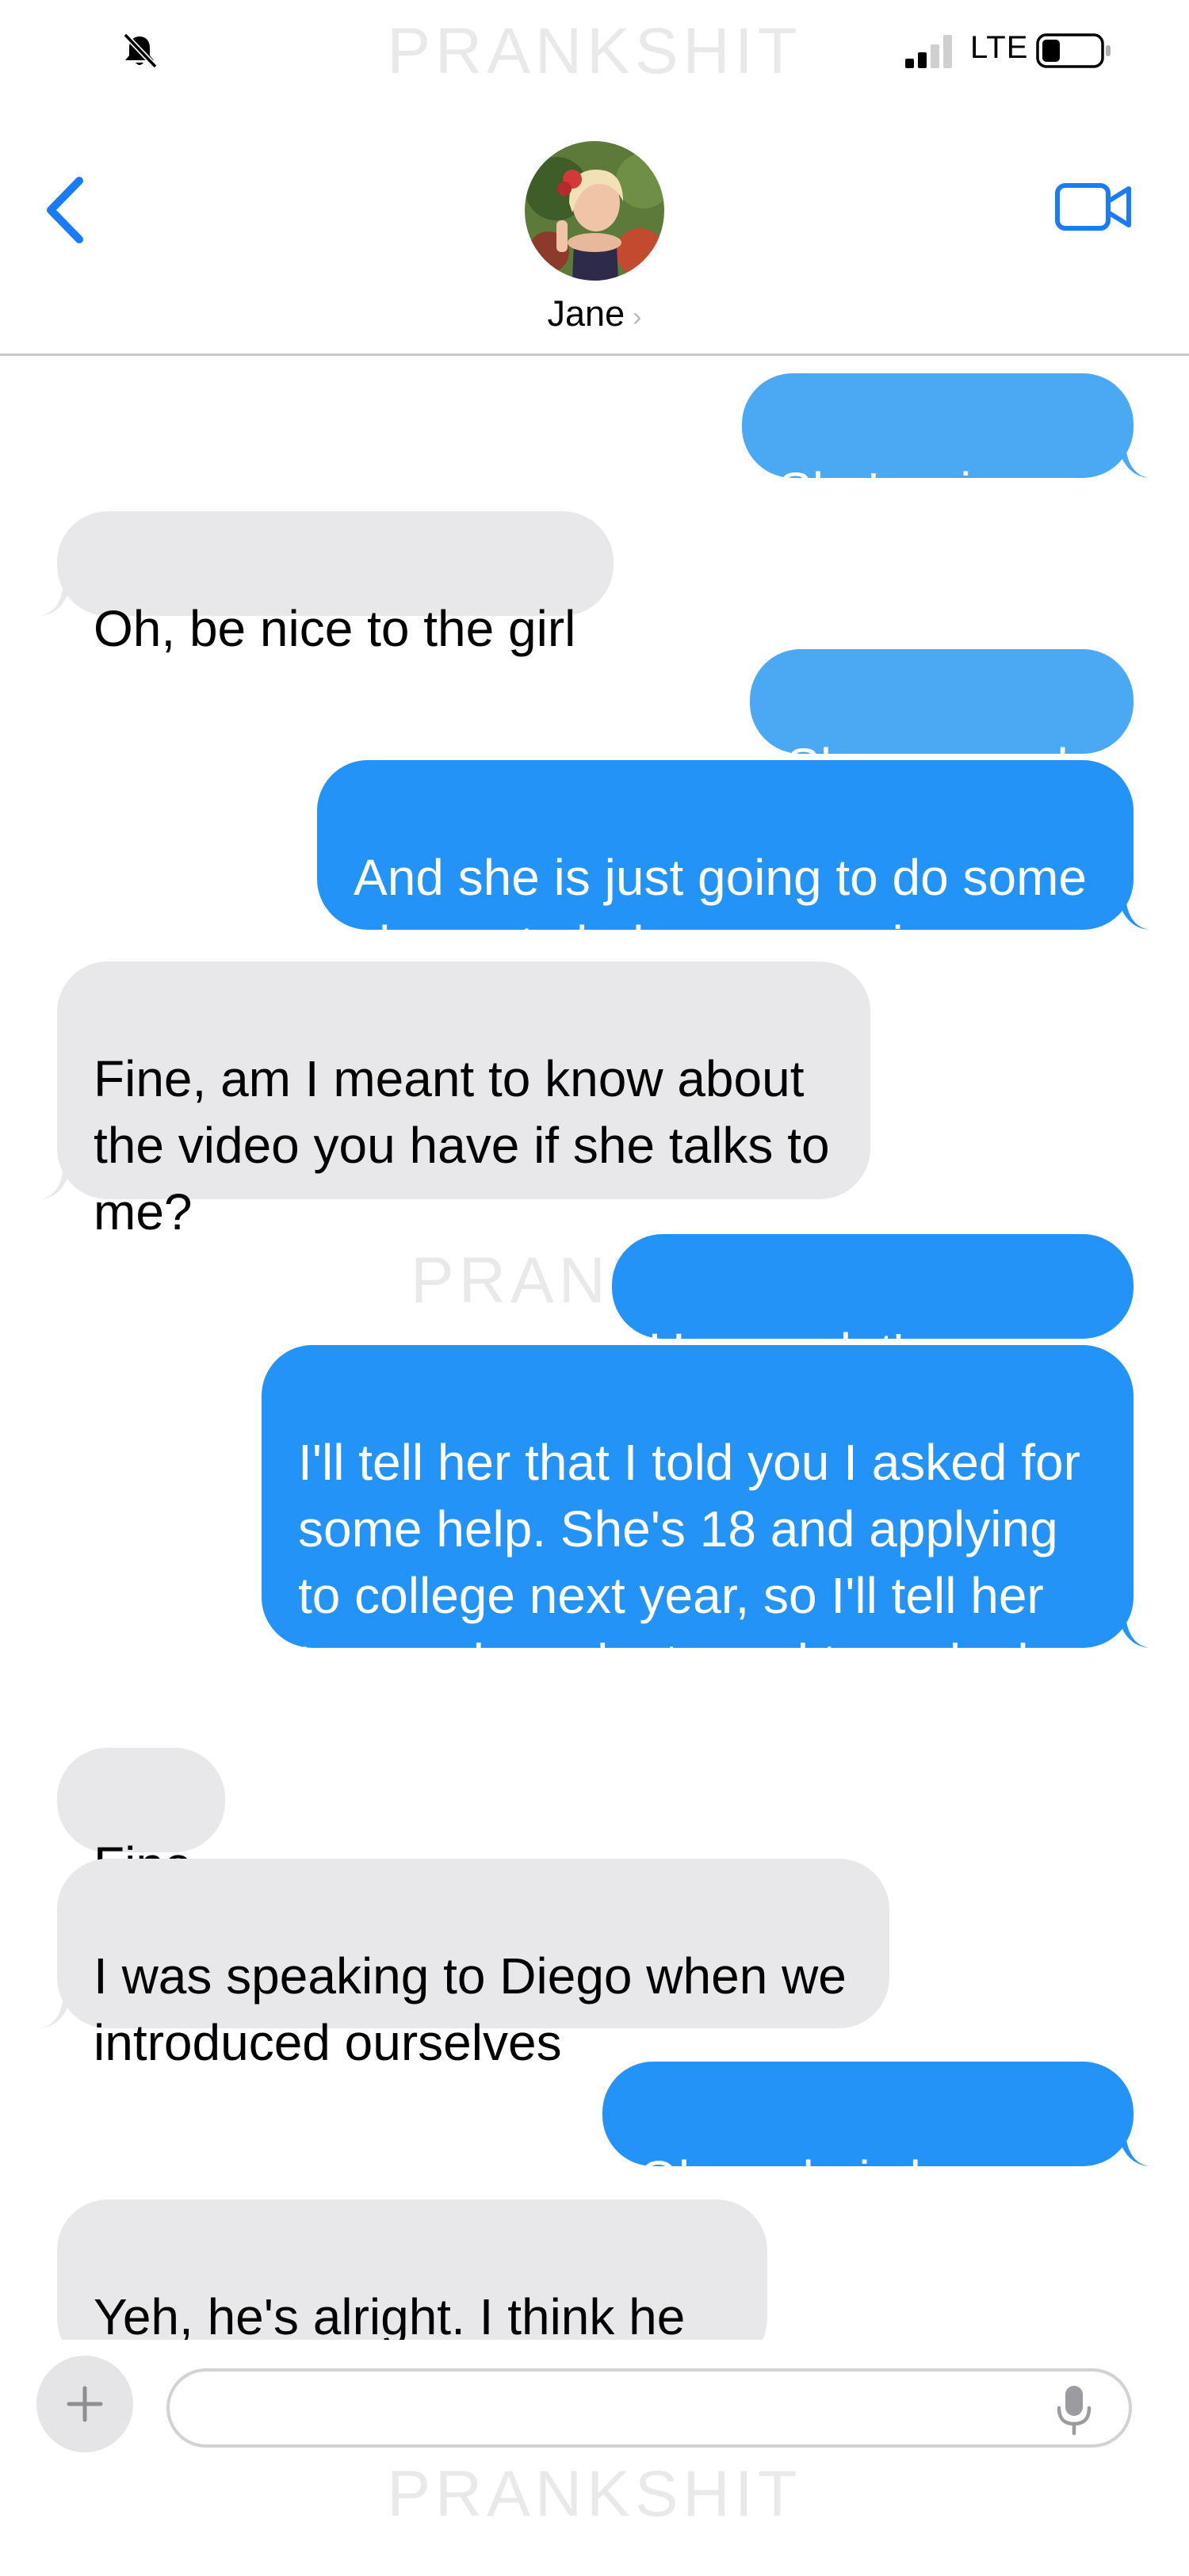 The image size is (1189, 2576). I want to click on network-type-label: LTE, so click(999, 47).